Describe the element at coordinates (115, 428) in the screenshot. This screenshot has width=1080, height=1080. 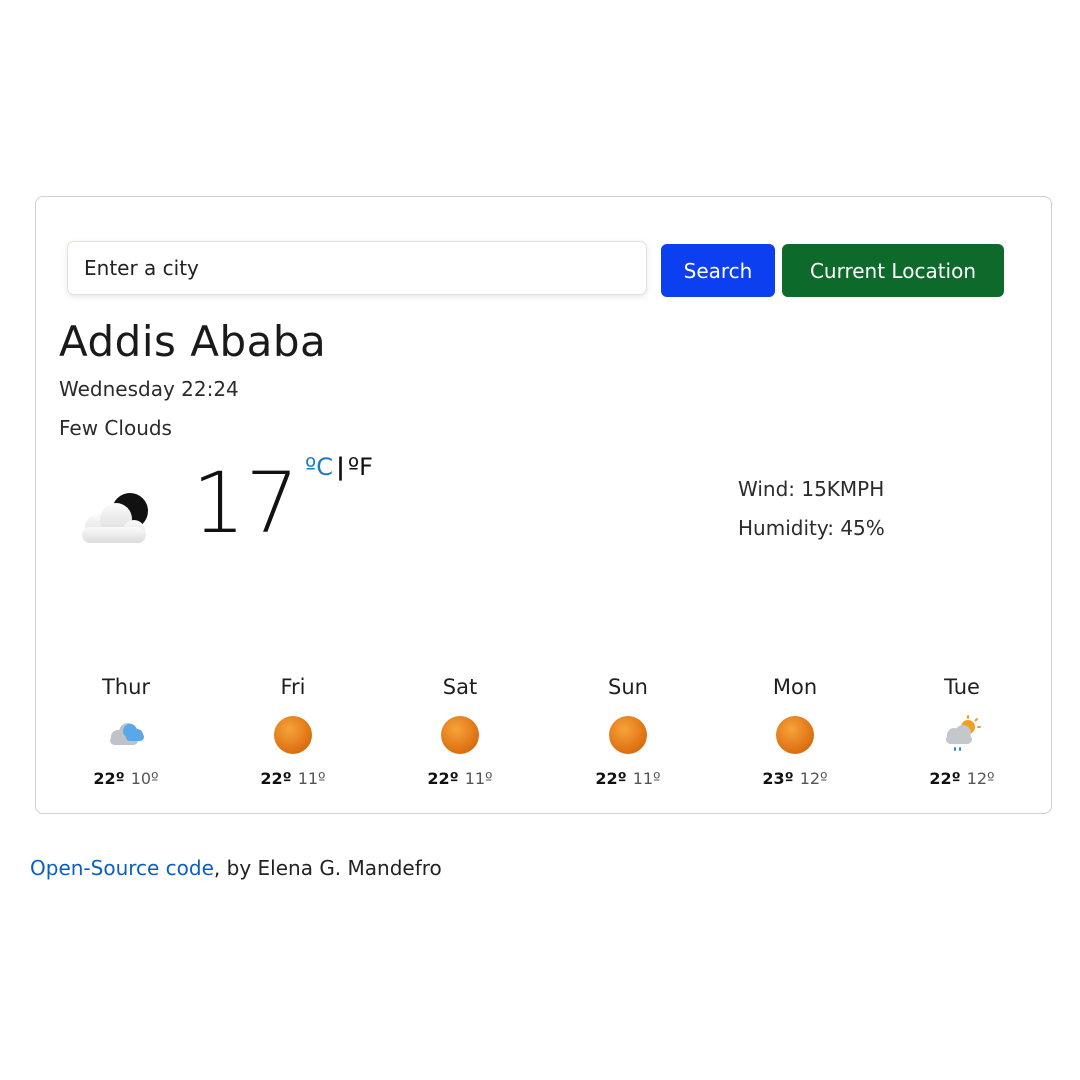
I see `weather-description: Few Clouds` at that location.